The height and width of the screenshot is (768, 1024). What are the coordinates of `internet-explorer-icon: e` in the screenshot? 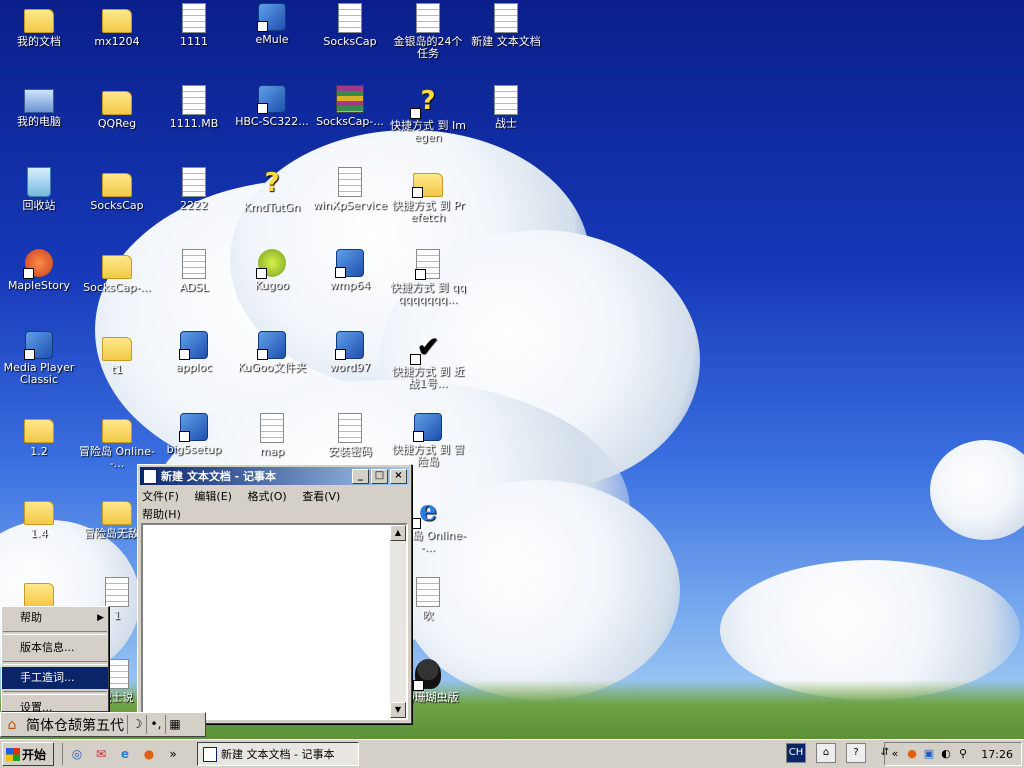 It's located at (125, 754).